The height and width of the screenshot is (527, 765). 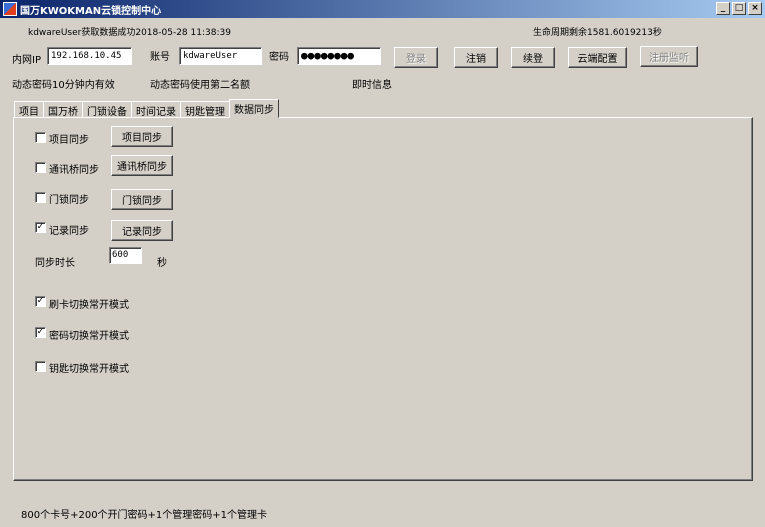 What do you see at coordinates (63, 109) in the screenshot?
I see `tab-bridge: 国万桥` at bounding box center [63, 109].